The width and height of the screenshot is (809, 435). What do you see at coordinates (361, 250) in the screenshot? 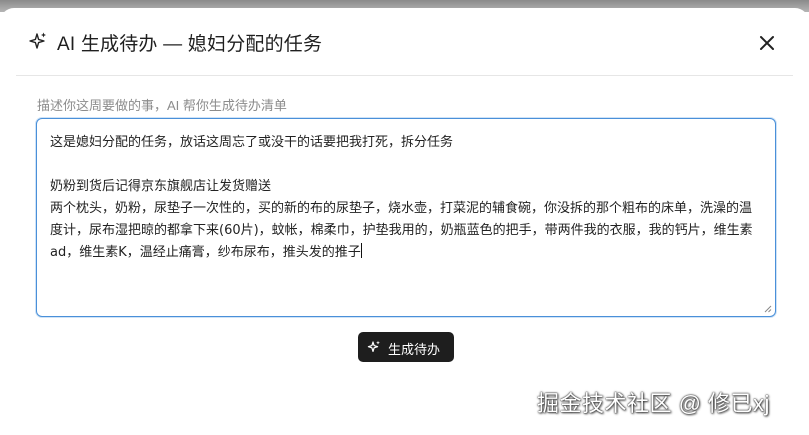
I see `text-caret` at bounding box center [361, 250].